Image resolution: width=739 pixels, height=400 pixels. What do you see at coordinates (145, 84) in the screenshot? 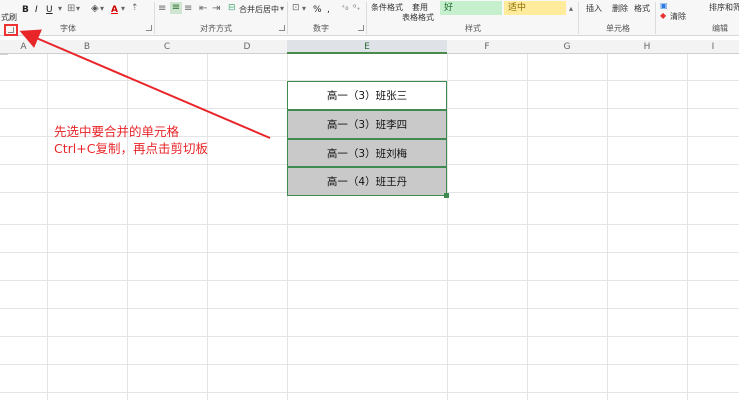
I see `annotation-arrow` at bounding box center [145, 84].